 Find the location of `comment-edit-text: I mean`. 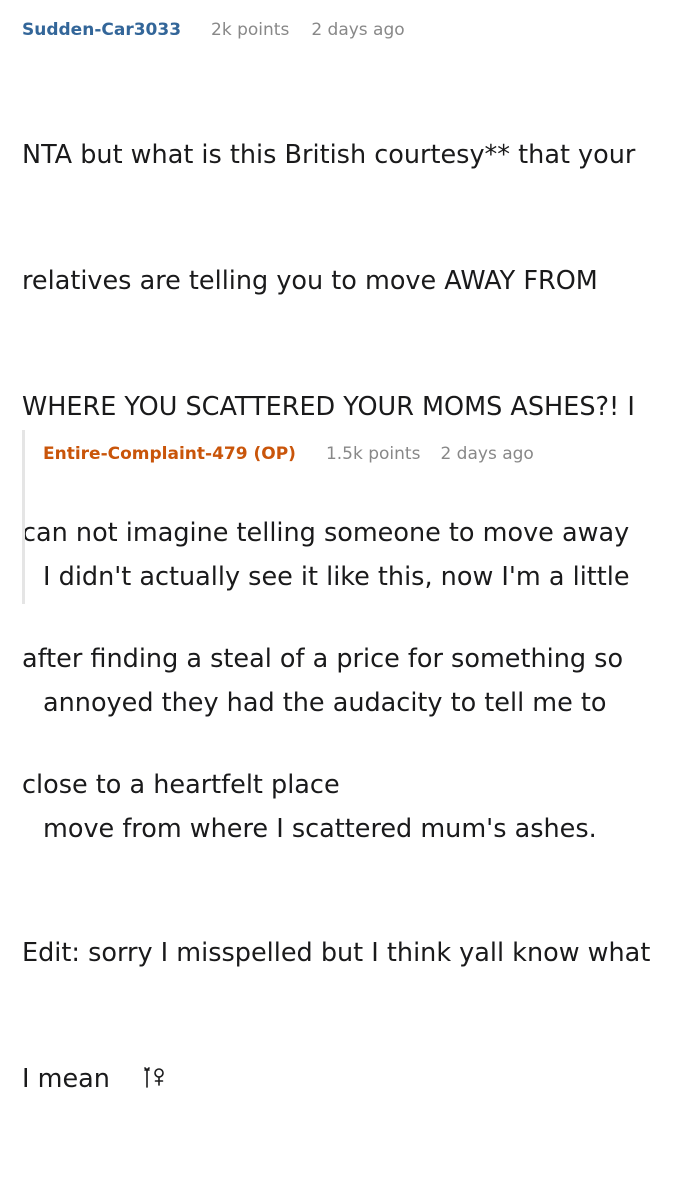

comment-edit-text: I mean is located at coordinates (66, 1079).